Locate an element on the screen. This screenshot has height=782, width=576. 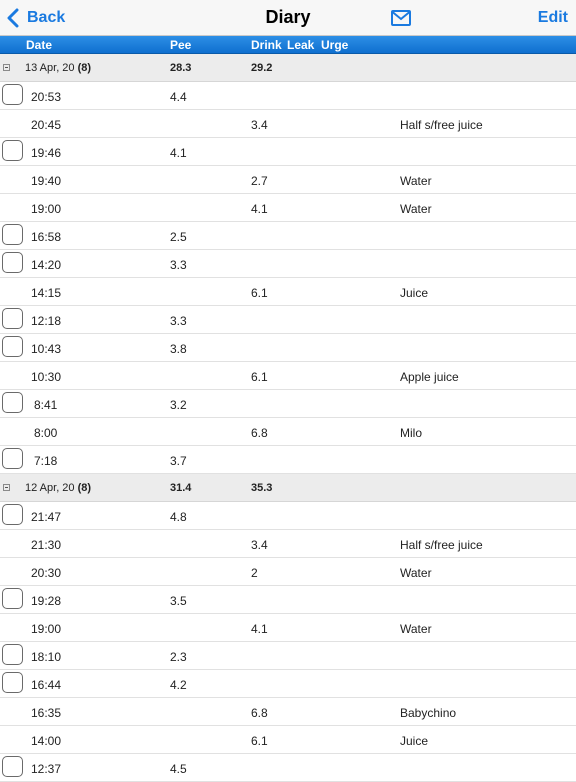
entry-time: 20:30 is located at coordinates (46, 573).